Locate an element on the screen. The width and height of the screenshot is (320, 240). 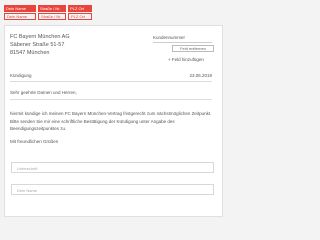
closing: Mit freundlichen Grüßen is located at coordinates (34, 141).